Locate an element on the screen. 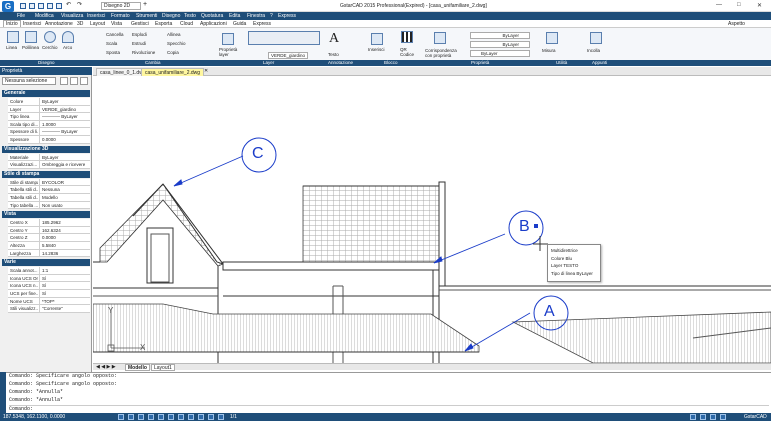 This screenshot has height=421, width=771. layer-properties-icon is located at coordinates (228, 39).